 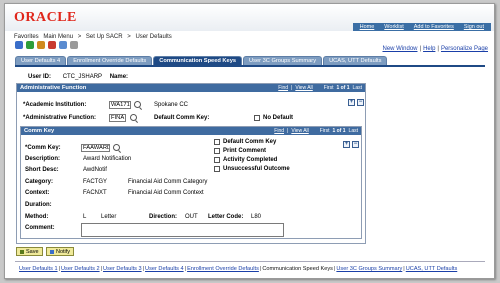 What do you see at coordinates (171, 105) in the screenshot?
I see `academic-institution-desc: Spokane CC` at bounding box center [171, 105].